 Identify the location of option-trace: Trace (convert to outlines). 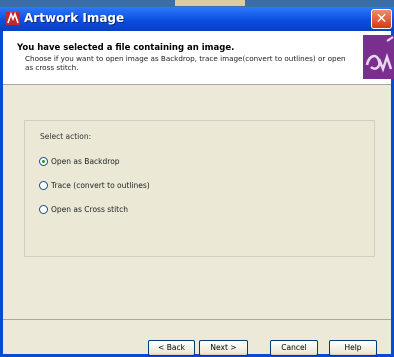
(94, 185).